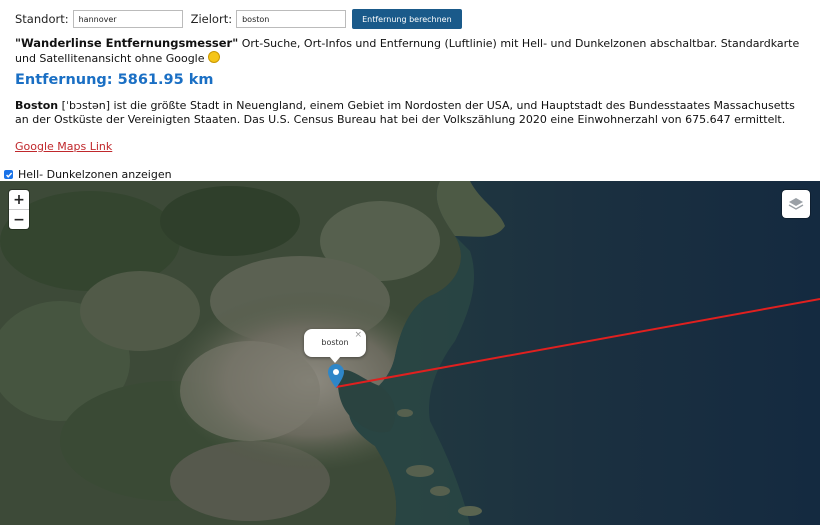 This screenshot has height=525, width=820. What do you see at coordinates (127, 19) in the screenshot?
I see `standort-input` at bounding box center [127, 19].